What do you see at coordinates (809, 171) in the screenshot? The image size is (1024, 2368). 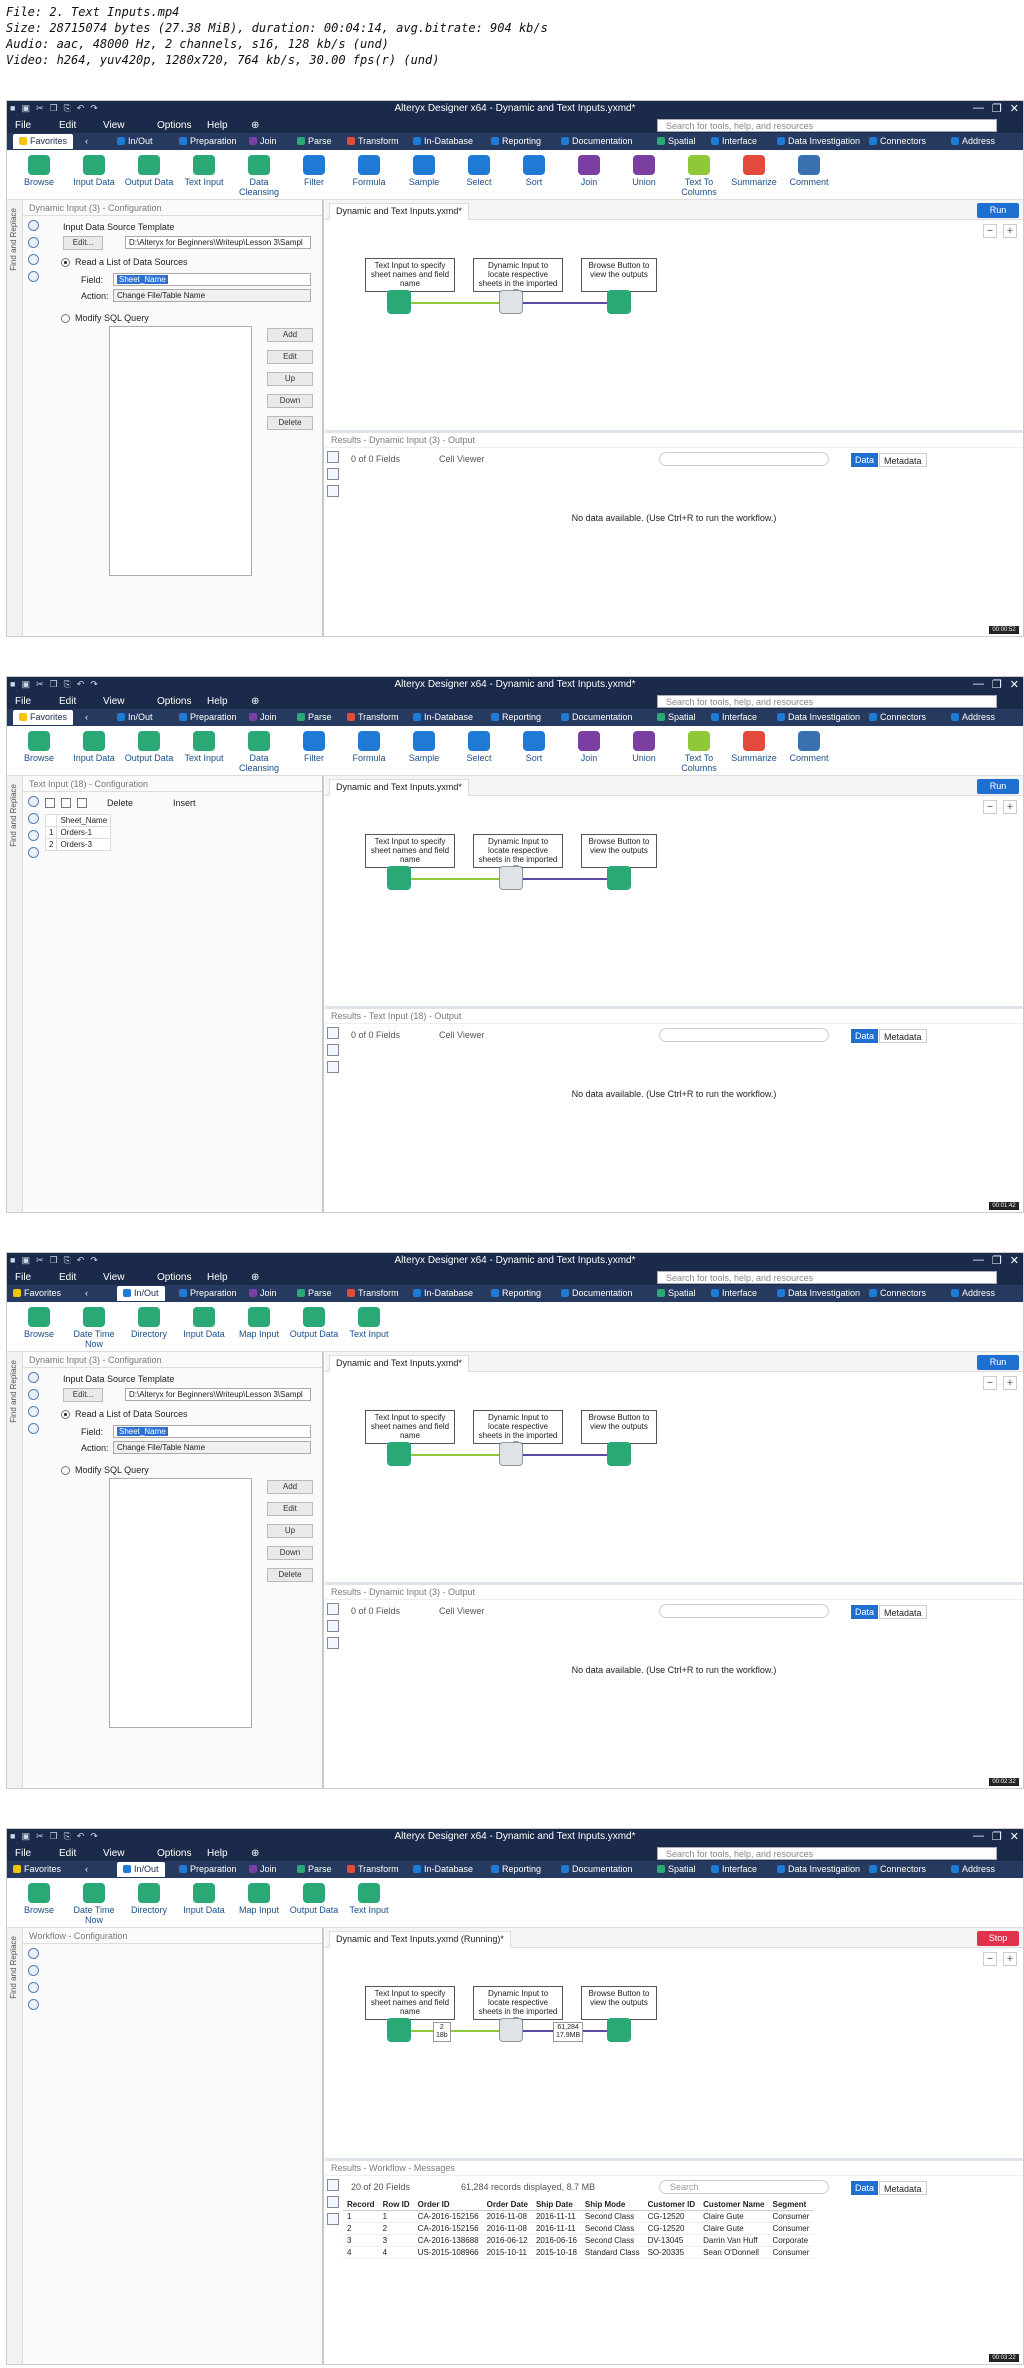 I see `tool-comment: Comment` at bounding box center [809, 171].